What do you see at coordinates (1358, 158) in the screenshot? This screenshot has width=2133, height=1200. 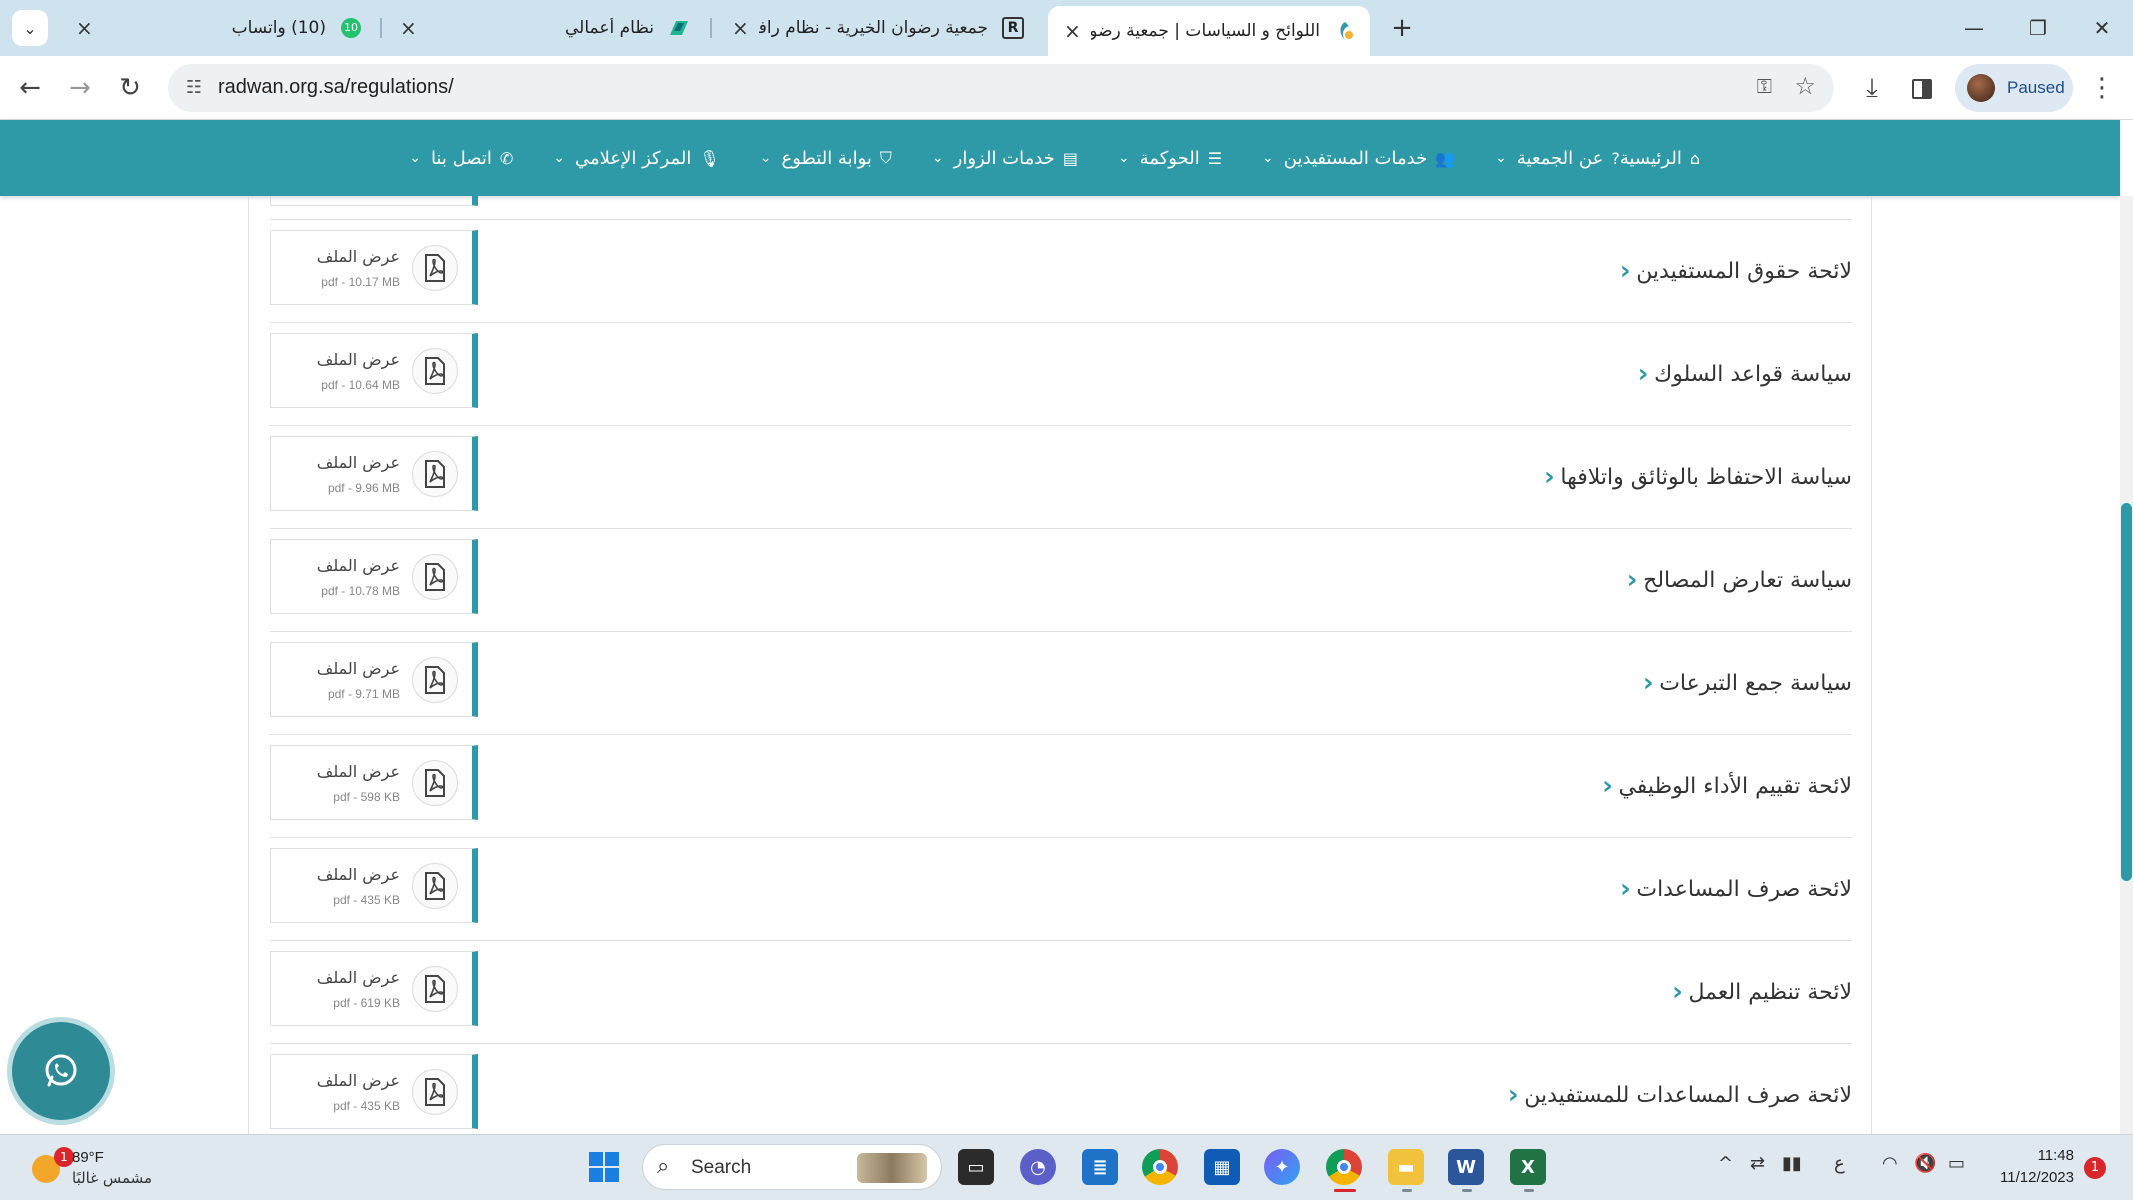 I see `nav-item-beneficiary-services: 👥 خدمات المستفيدين ⌄` at bounding box center [1358, 158].